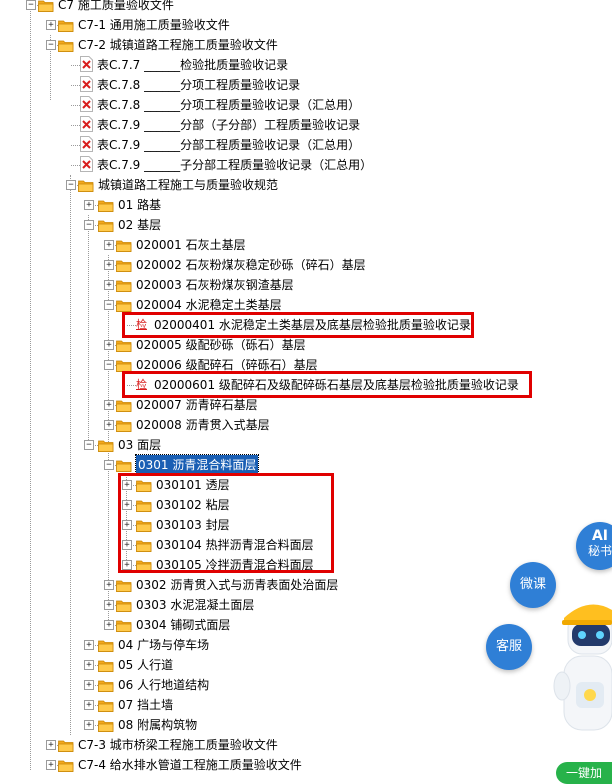  Describe the element at coordinates (306, 465) in the screenshot. I see `tree-folder-node: − 0301 沥青混合料面层` at that location.